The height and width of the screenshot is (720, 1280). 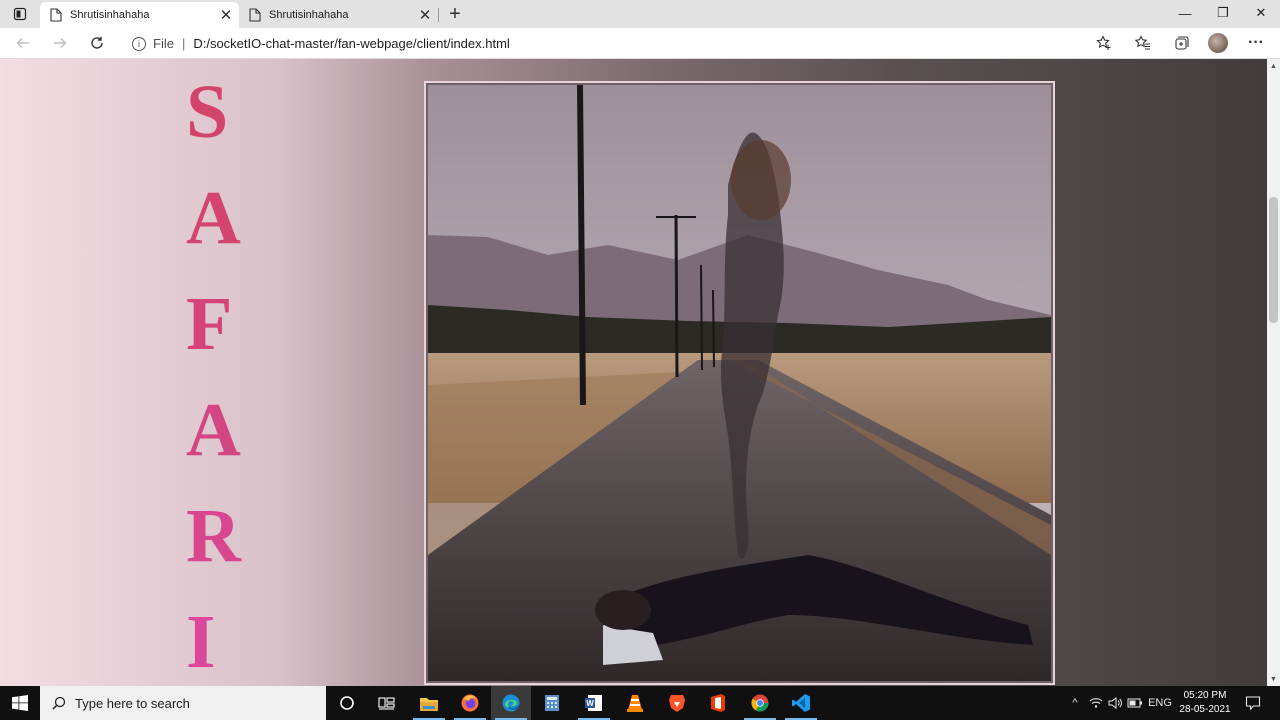 I want to click on clock-time: 05:20 PM, so click(x=1205, y=695).